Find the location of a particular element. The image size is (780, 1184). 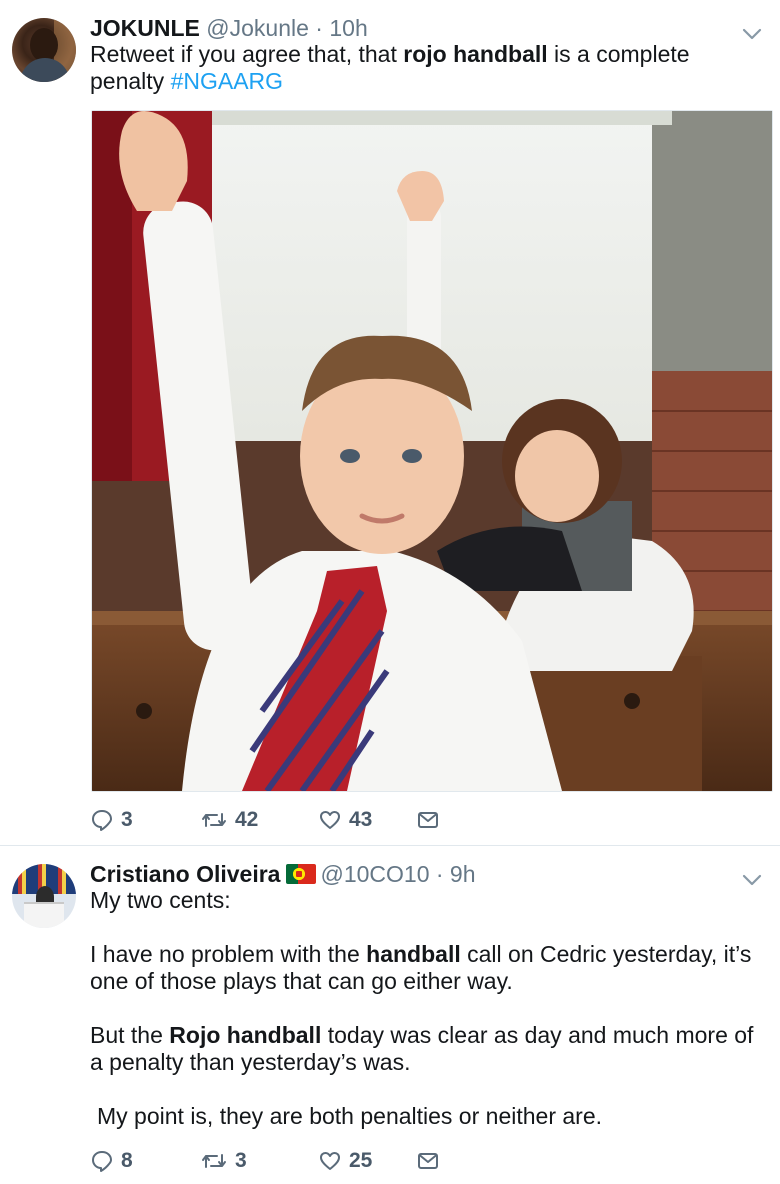

tweet-header: Cristiano Oliveira @10CO10 · 9h is located at coordinates (283, 874).